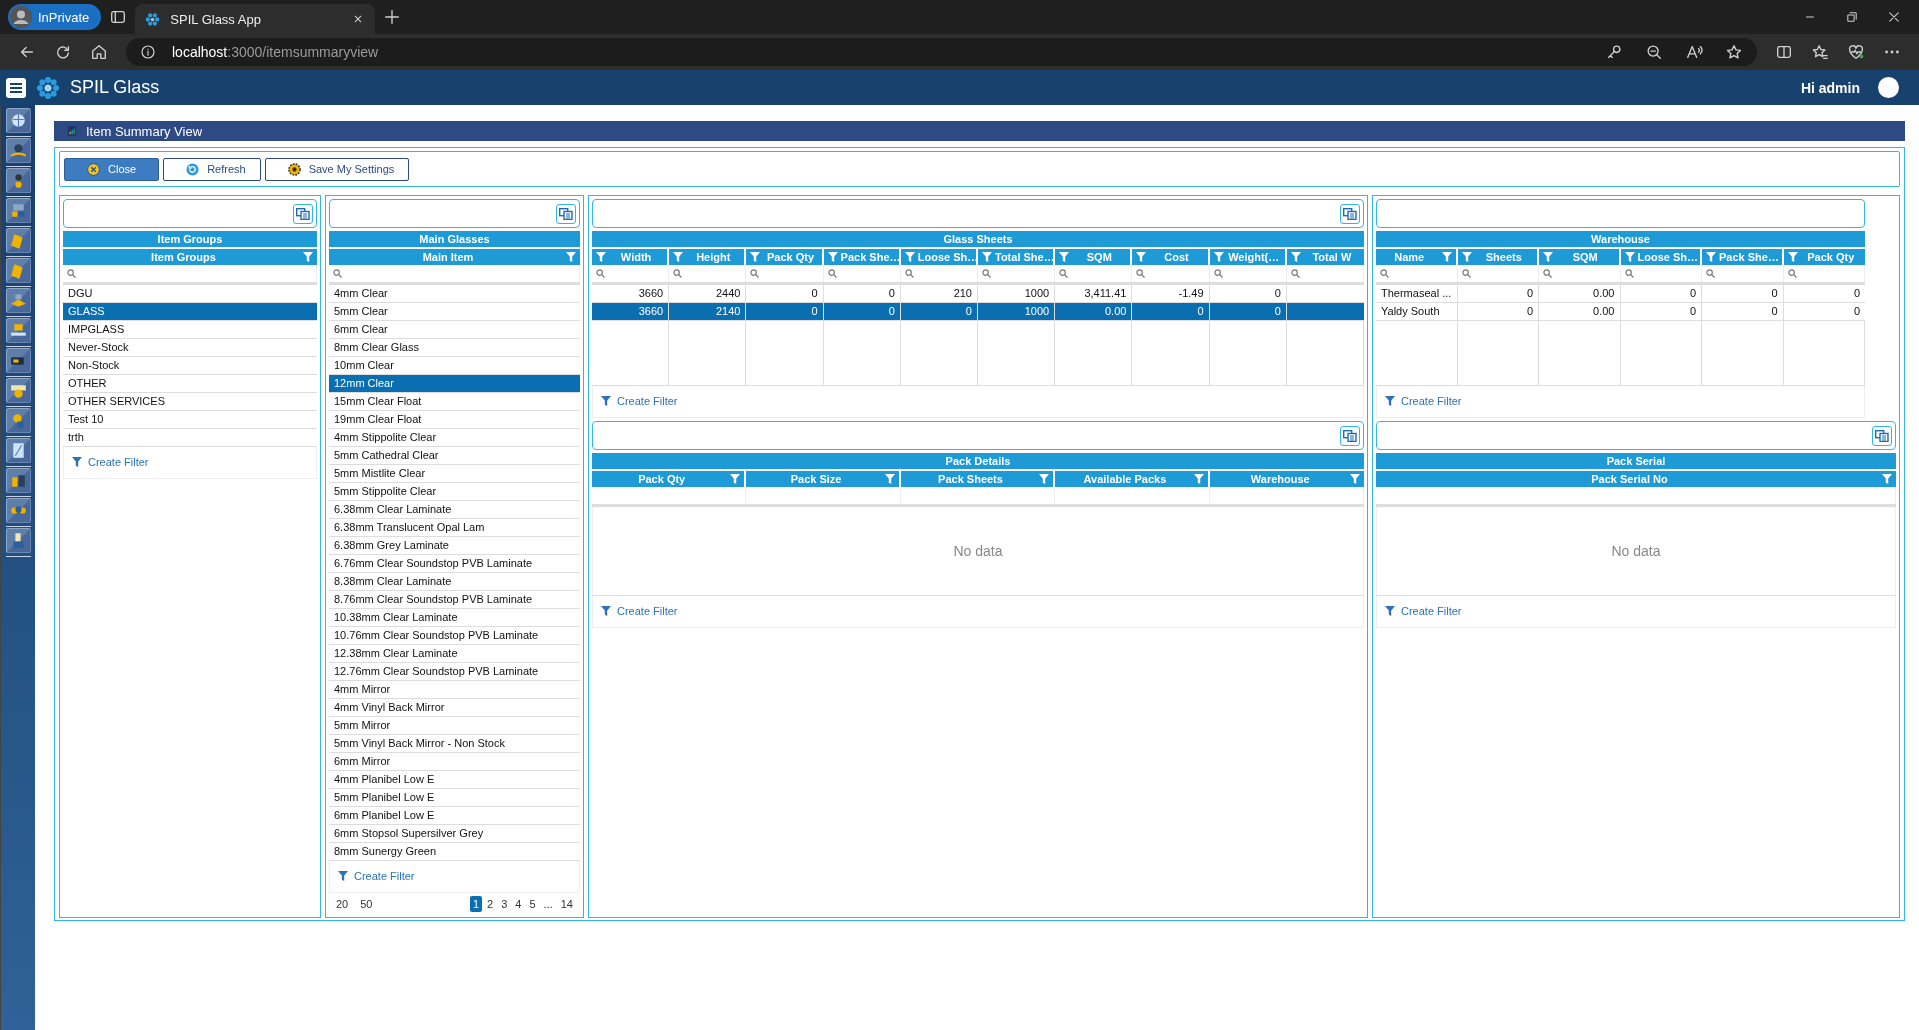 This screenshot has height=1030, width=1919. What do you see at coordinates (454, 474) in the screenshot?
I see `list-item: 5mm Mistlite Clear` at bounding box center [454, 474].